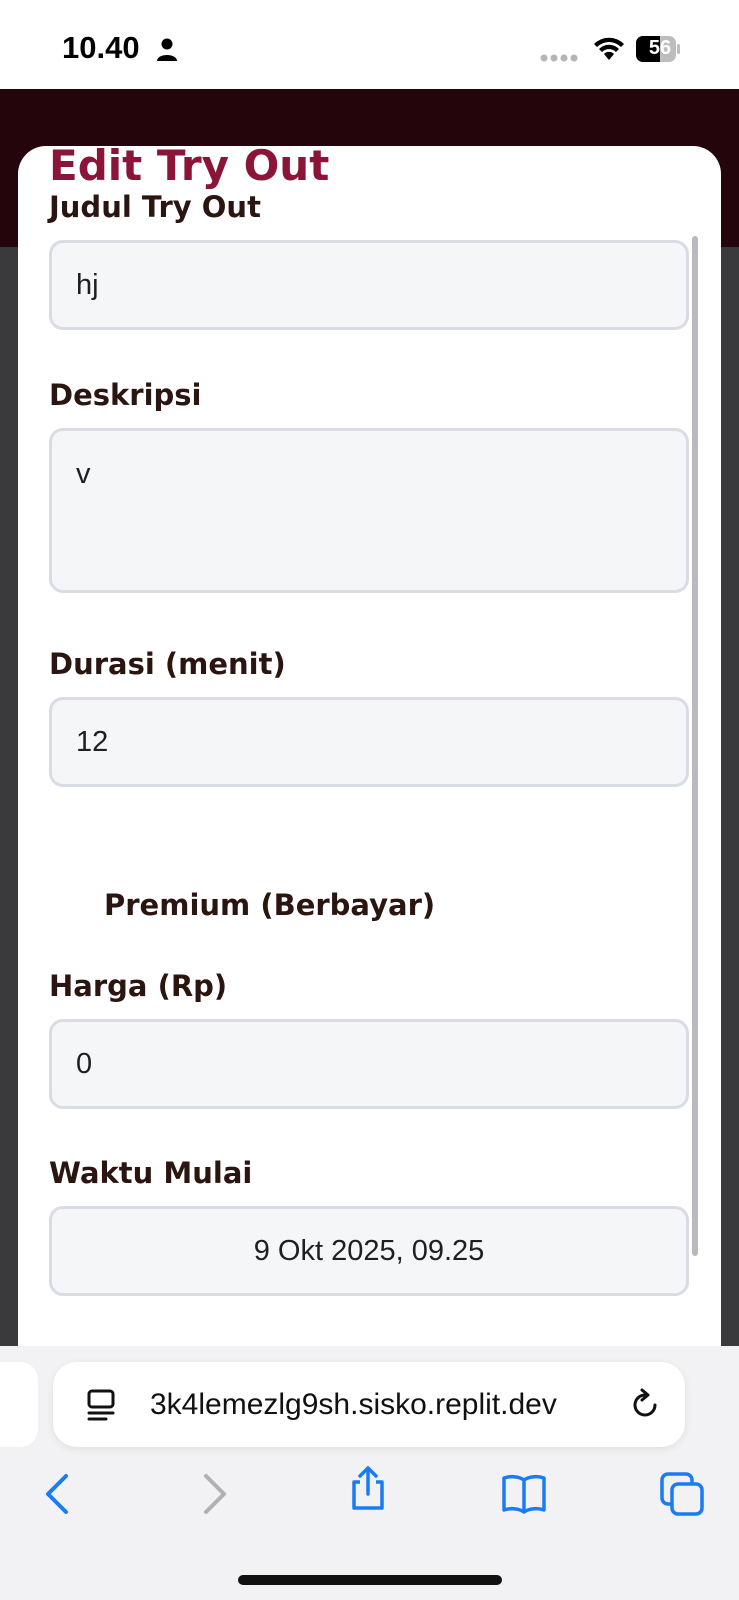 Image resolution: width=739 pixels, height=1600 pixels. What do you see at coordinates (369, 285) in the screenshot?
I see `judul-input: hj` at bounding box center [369, 285].